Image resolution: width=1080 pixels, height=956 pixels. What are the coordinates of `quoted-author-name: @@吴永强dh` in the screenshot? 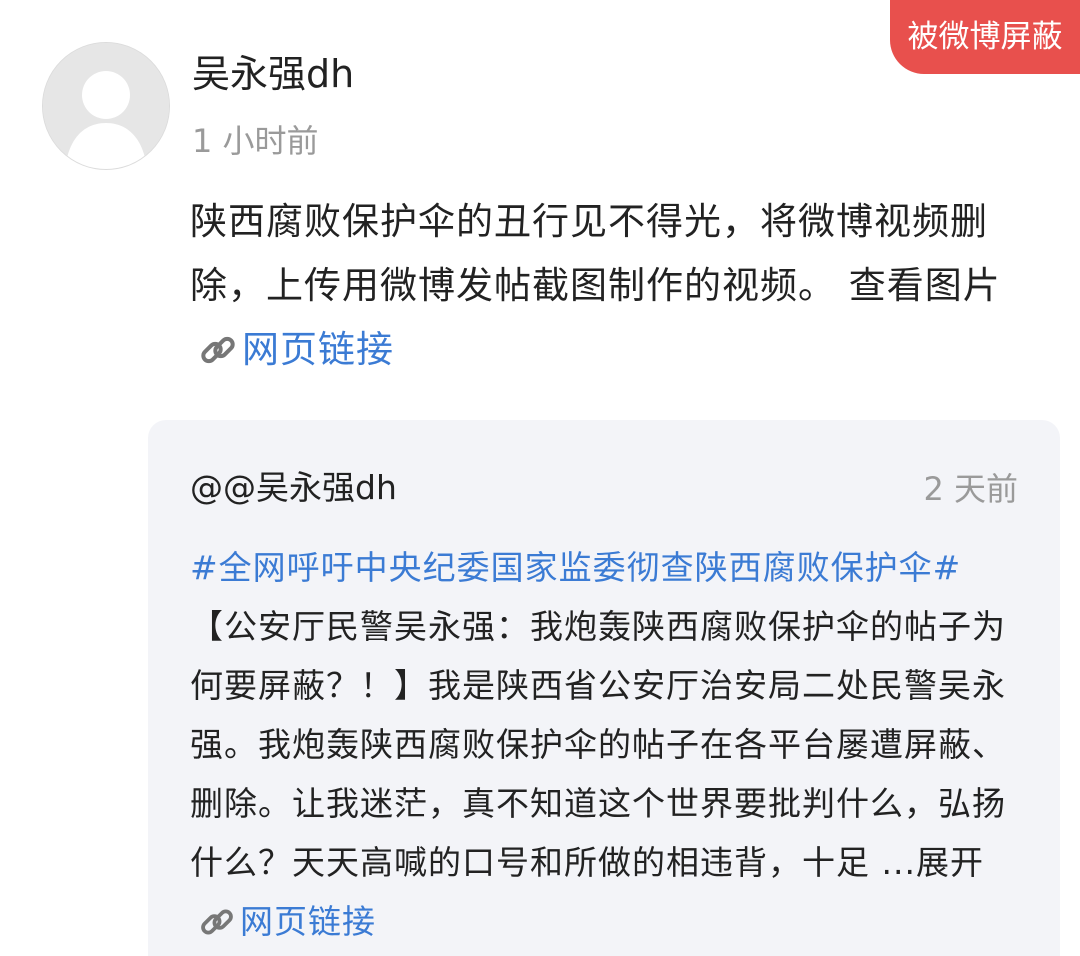 It's located at (293, 488).